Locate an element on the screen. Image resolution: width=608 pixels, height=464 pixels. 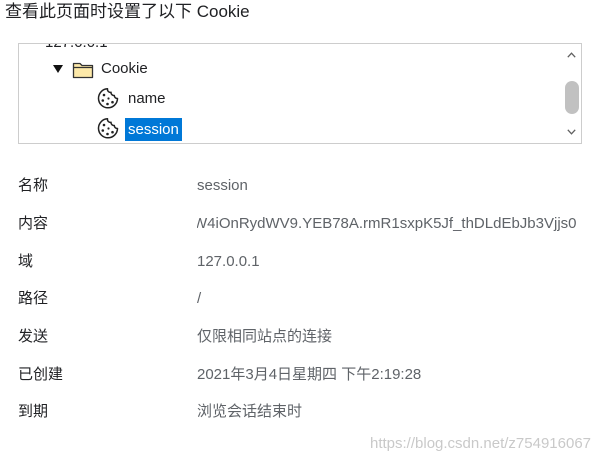
folder-icon is located at coordinates (83, 70).